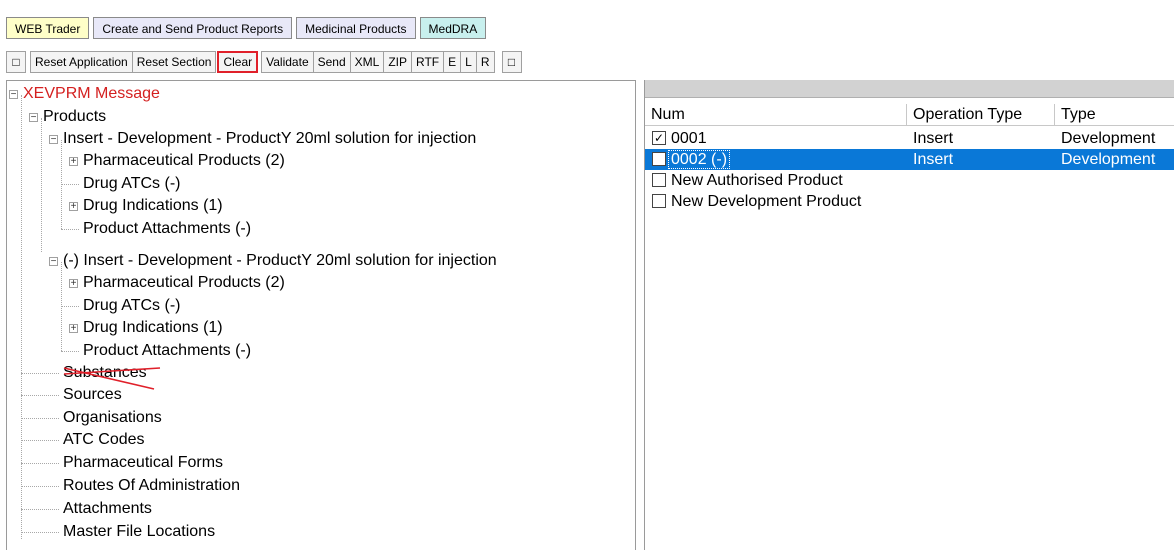 The width and height of the screenshot is (1174, 550). I want to click on status-bar, so click(909, 89).